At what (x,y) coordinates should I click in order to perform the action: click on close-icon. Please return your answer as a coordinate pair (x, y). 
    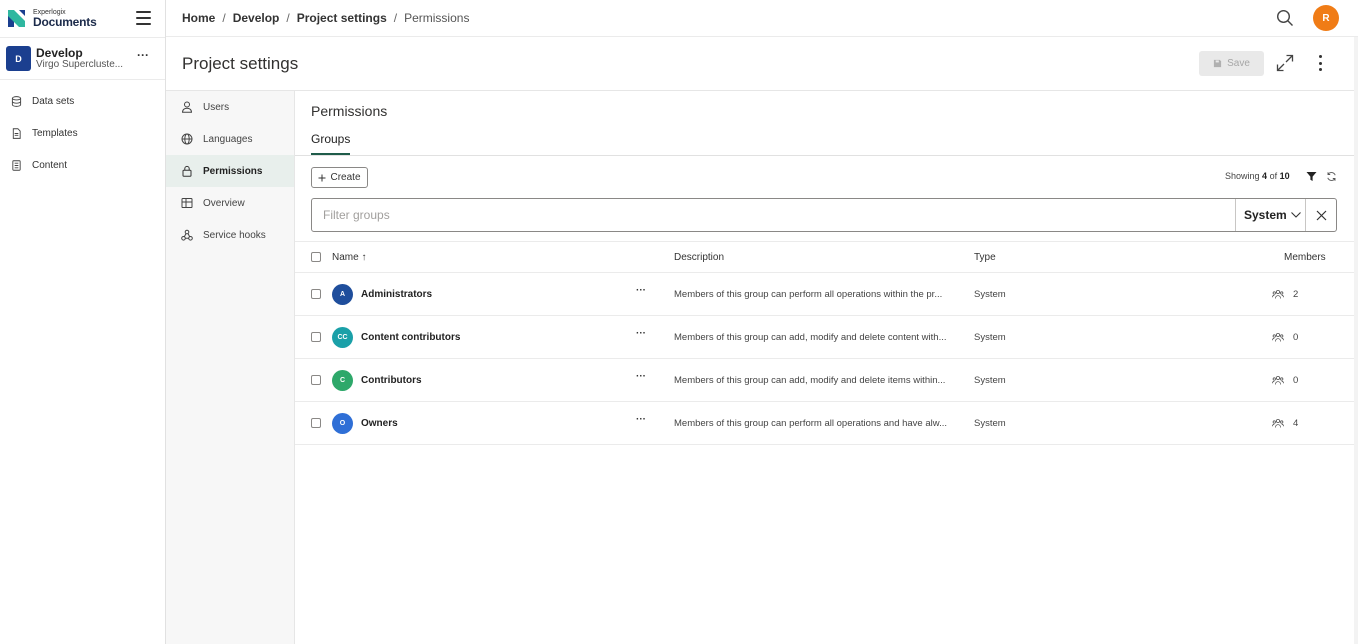
    Looking at the image, I should click on (1321, 215).